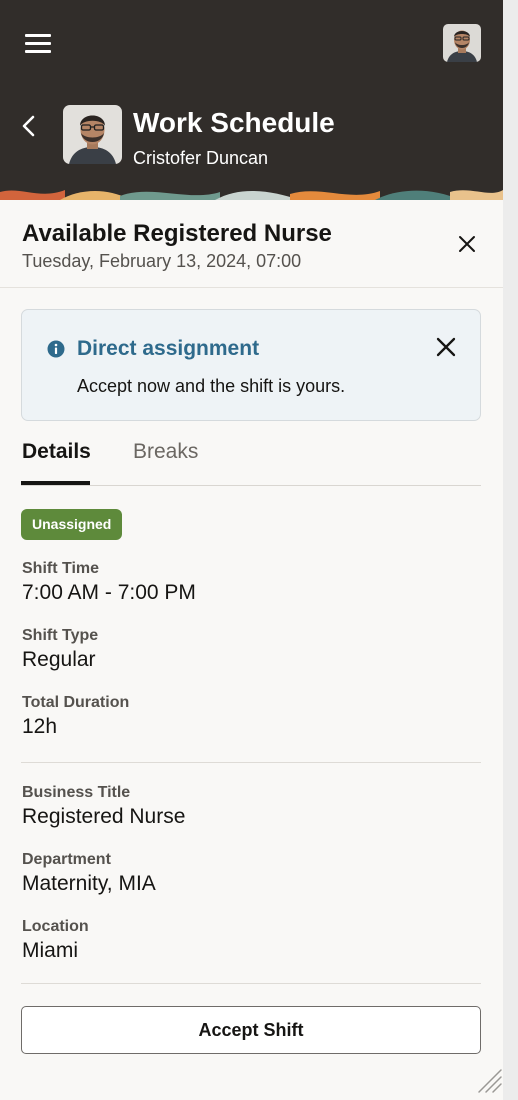 This screenshot has height=1100, width=518. Describe the element at coordinates (56, 452) in the screenshot. I see `tab-details: Details` at that location.